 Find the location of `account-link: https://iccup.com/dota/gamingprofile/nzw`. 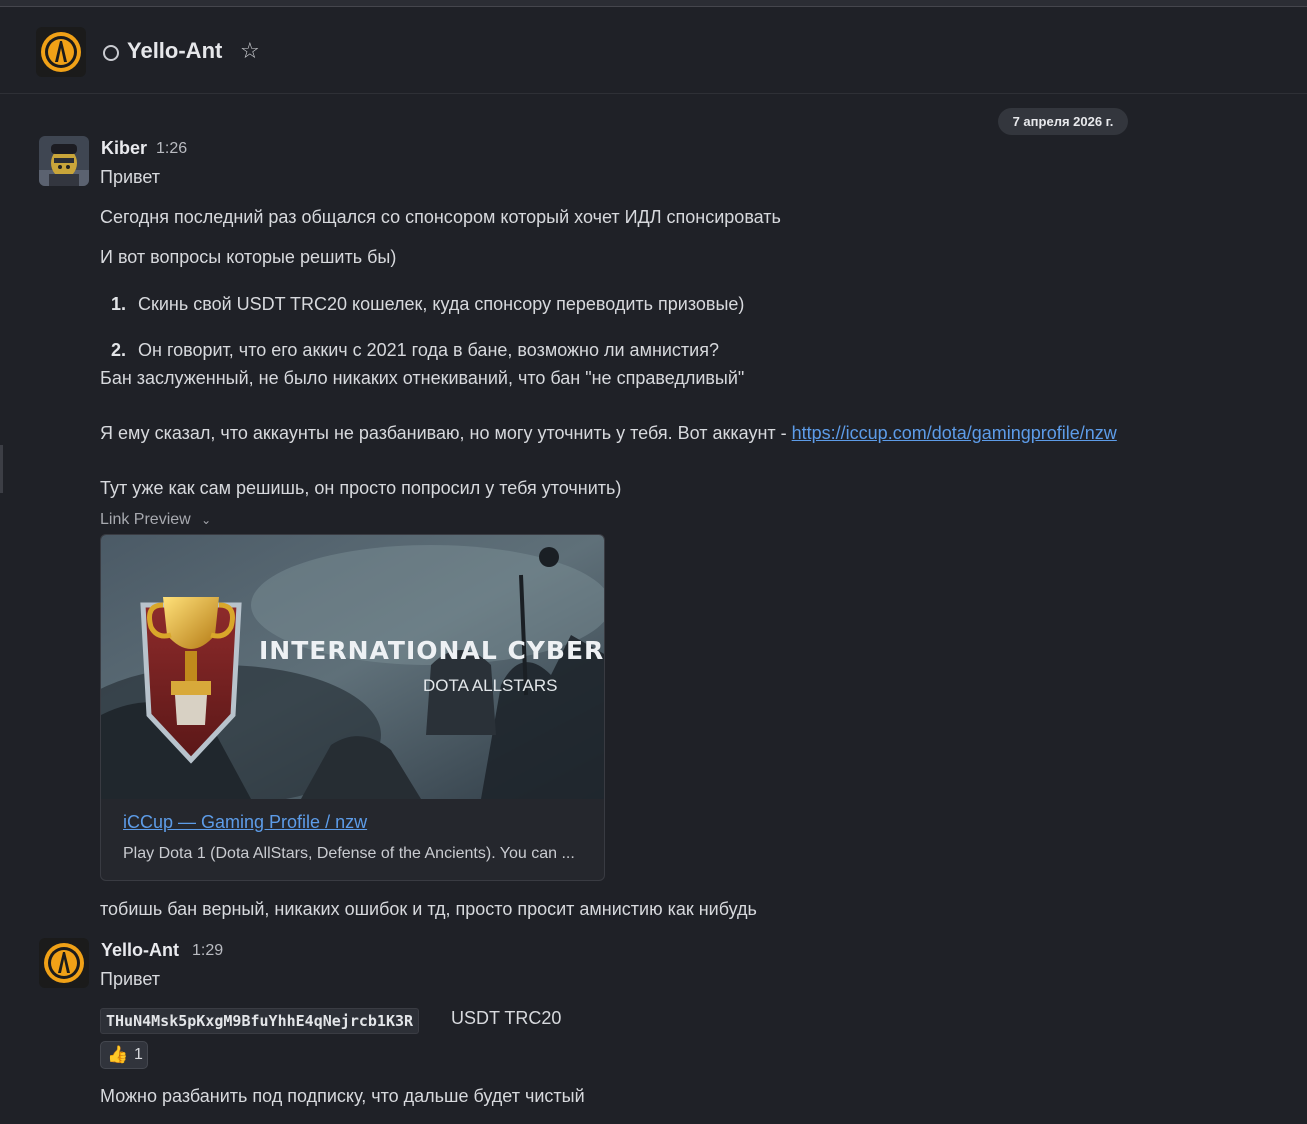

account-link: https://iccup.com/dota/gamingprofile/nzw is located at coordinates (954, 433).